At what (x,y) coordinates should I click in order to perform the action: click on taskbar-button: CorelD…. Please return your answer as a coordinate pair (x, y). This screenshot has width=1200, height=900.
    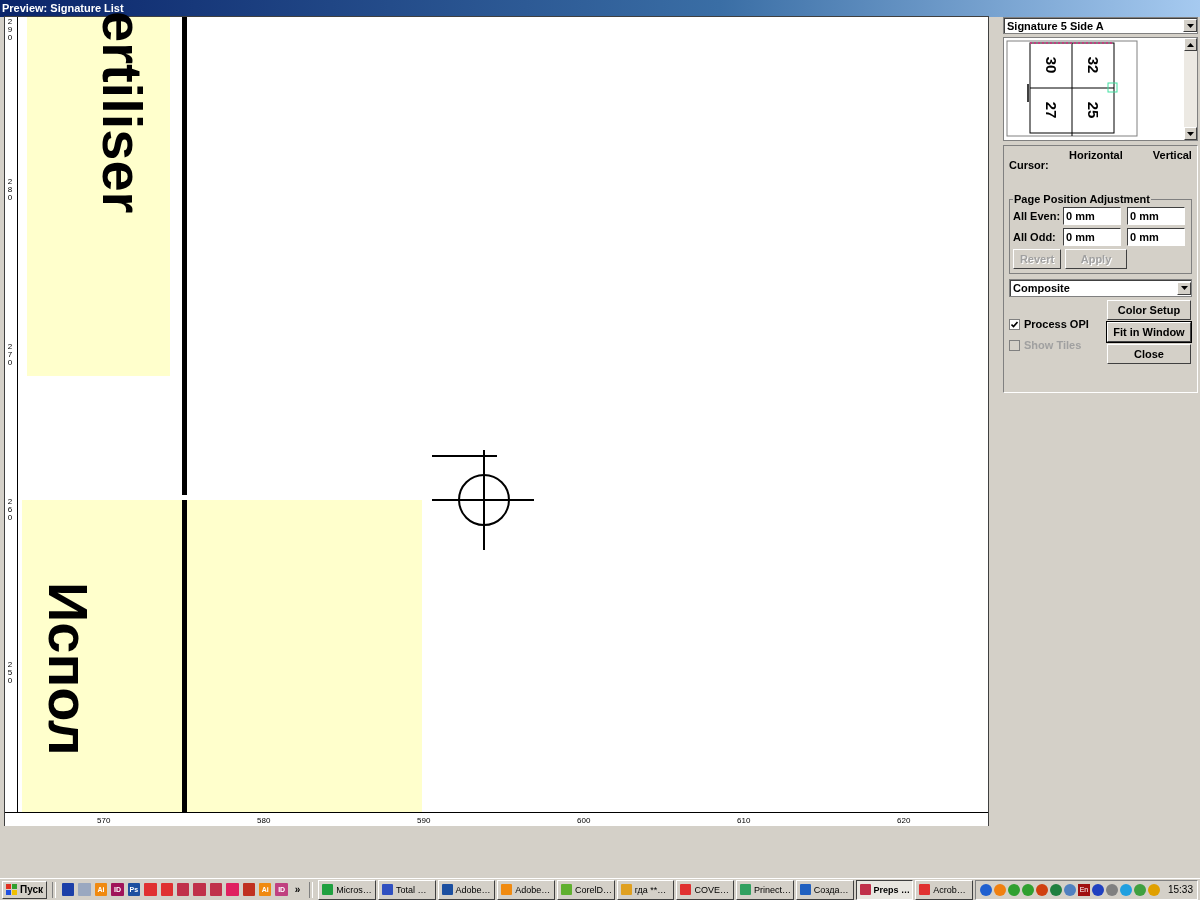
    Looking at the image, I should click on (586, 889).